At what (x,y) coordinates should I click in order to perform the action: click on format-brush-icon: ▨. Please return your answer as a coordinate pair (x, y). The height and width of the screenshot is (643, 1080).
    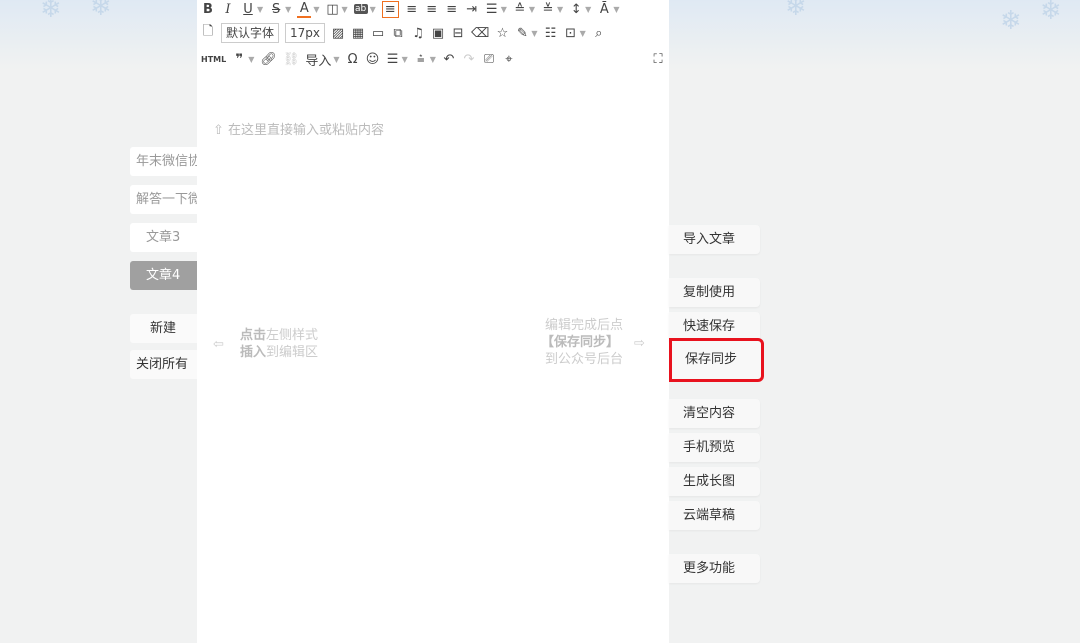
    Looking at the image, I should click on (338, 33).